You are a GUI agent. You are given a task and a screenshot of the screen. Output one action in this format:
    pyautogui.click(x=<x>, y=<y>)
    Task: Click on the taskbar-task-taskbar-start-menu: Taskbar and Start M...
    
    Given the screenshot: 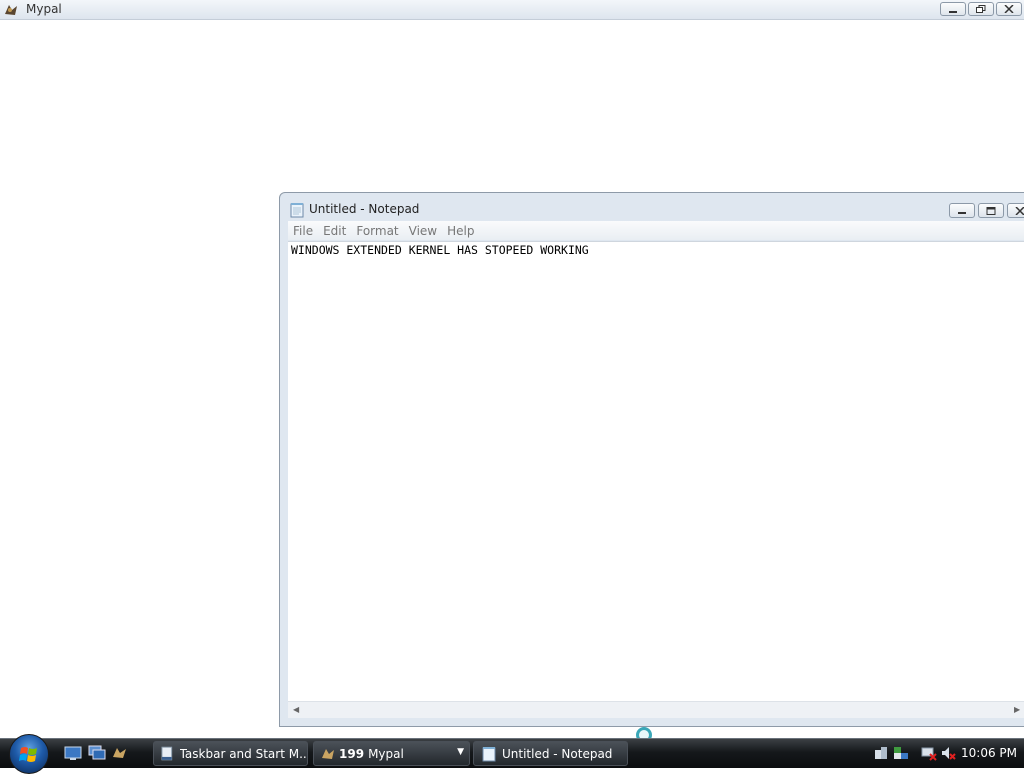 What is the action you would take?
    pyautogui.click(x=230, y=753)
    